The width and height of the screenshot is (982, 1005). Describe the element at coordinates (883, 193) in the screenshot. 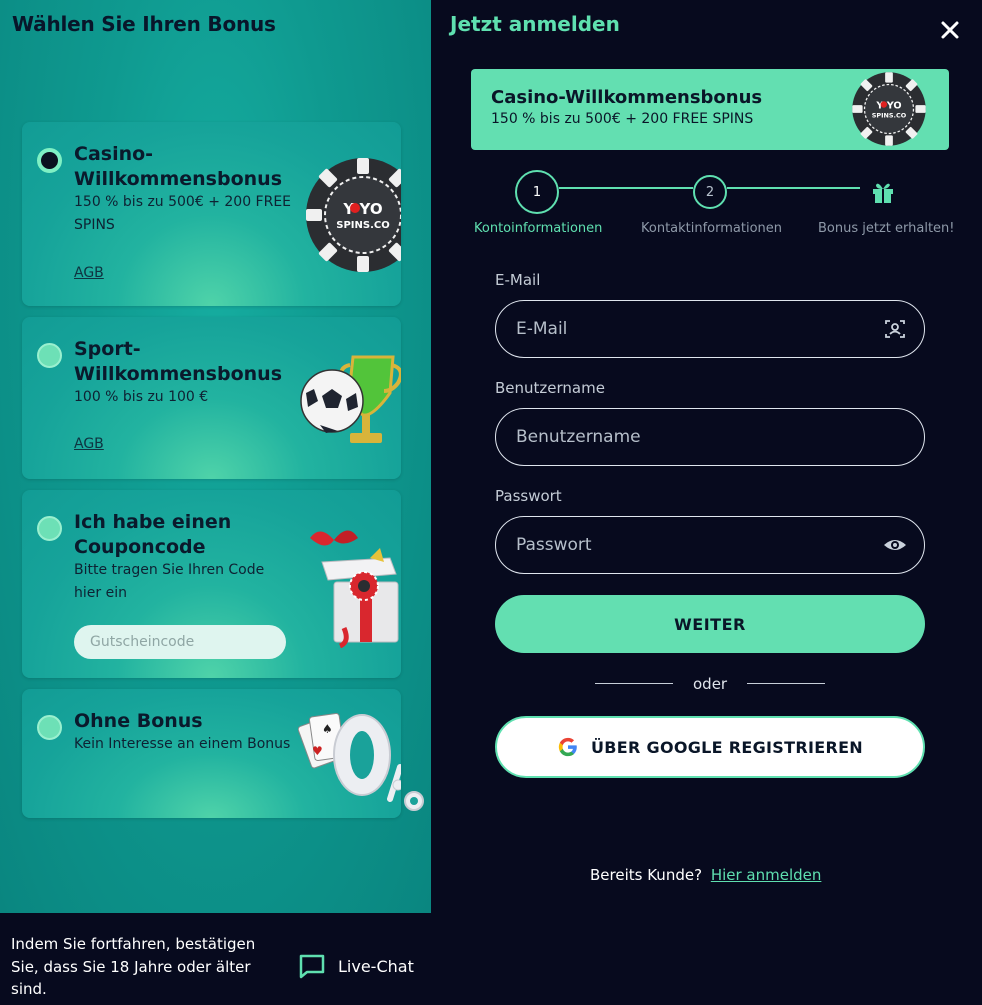

I see `gift-icon` at that location.